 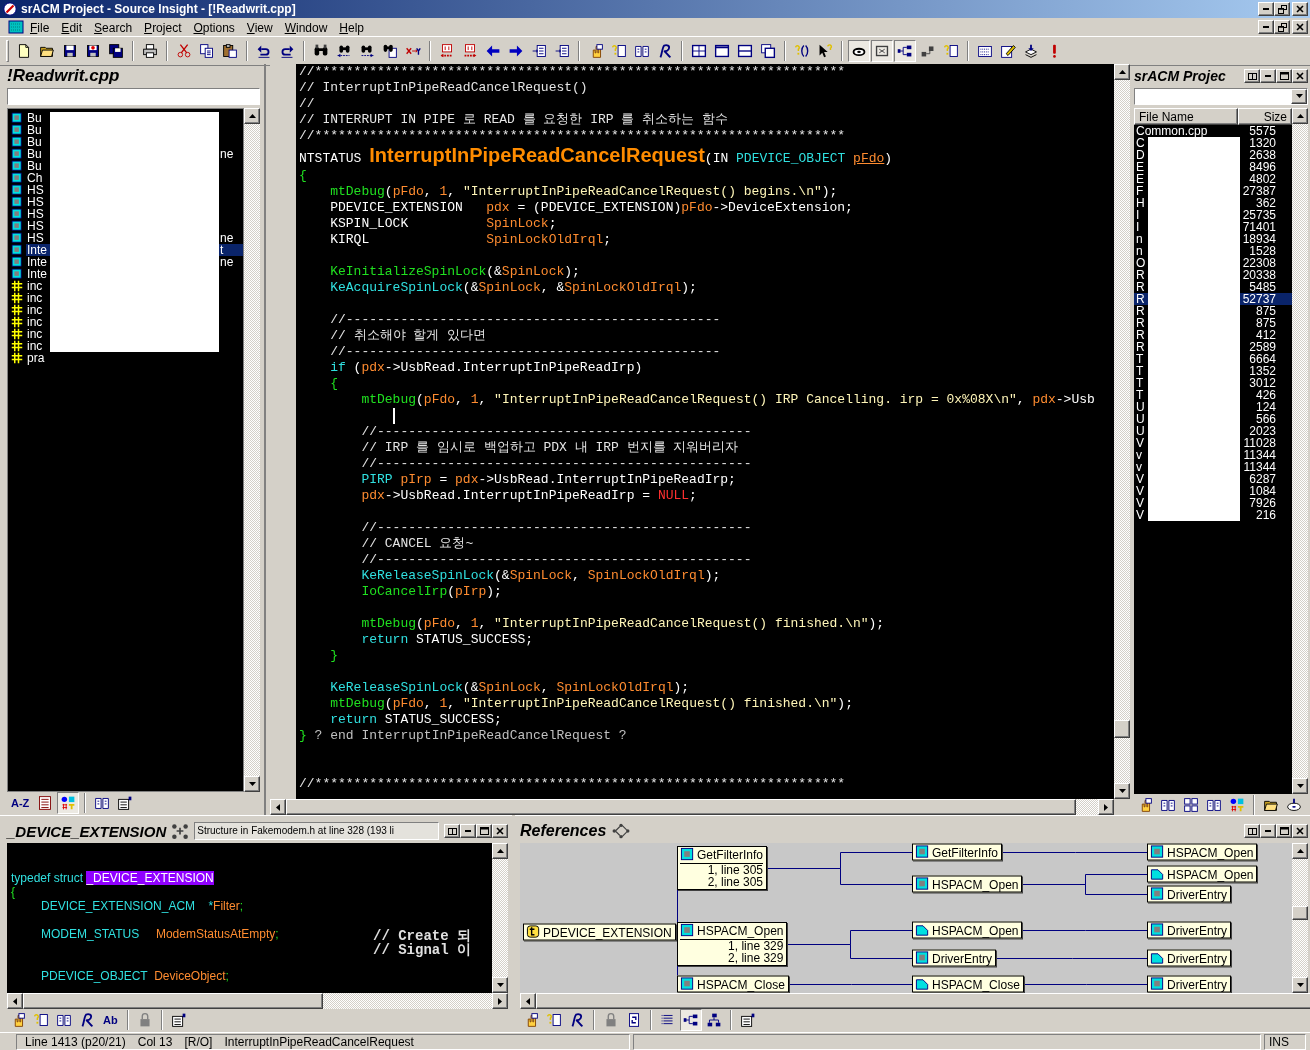 I want to click on file-size: 2638, so click(x=1266, y=155).